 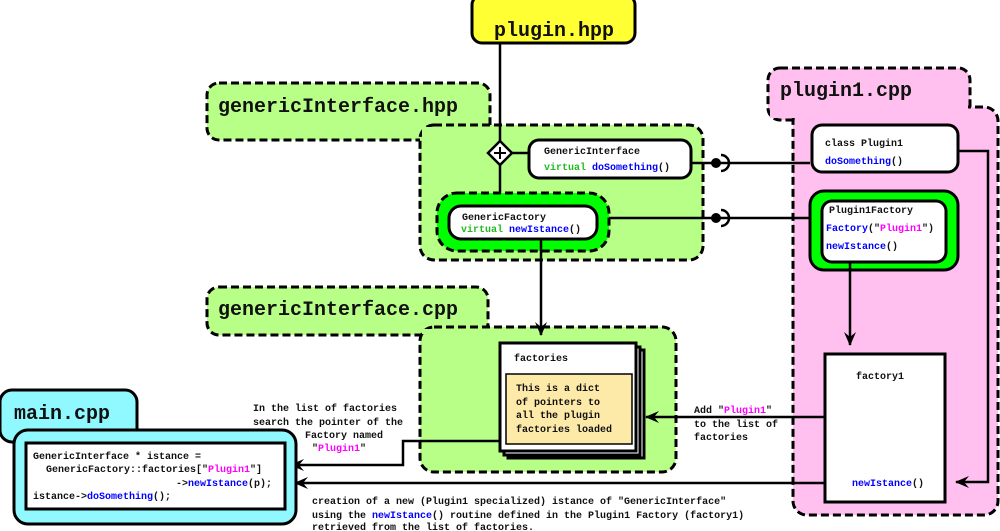 I want to click on main-cpp-title: main.cpp, so click(x=62, y=414).